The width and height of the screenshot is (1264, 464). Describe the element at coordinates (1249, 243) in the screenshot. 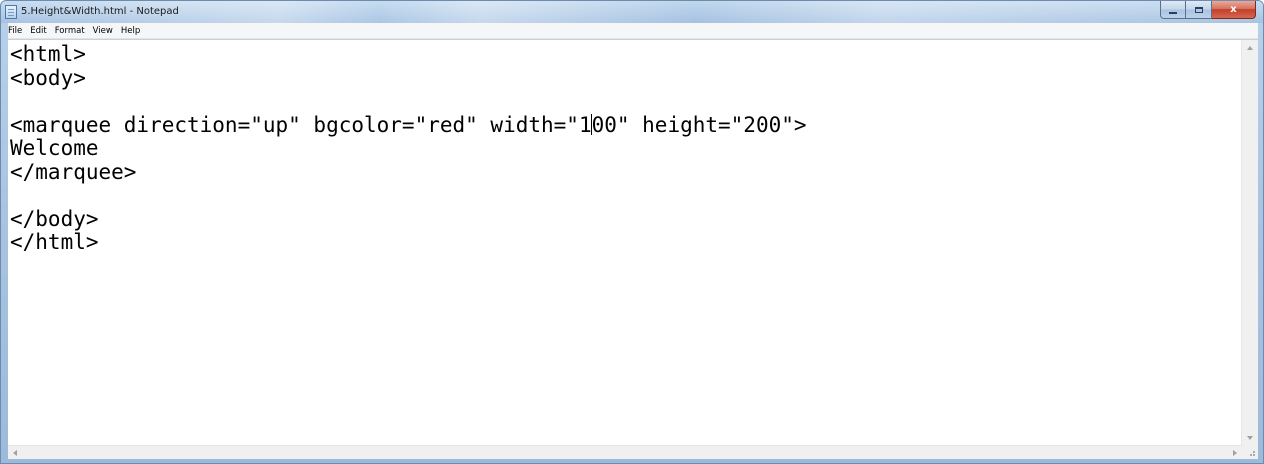

I see `vertical-scrollbar` at that location.